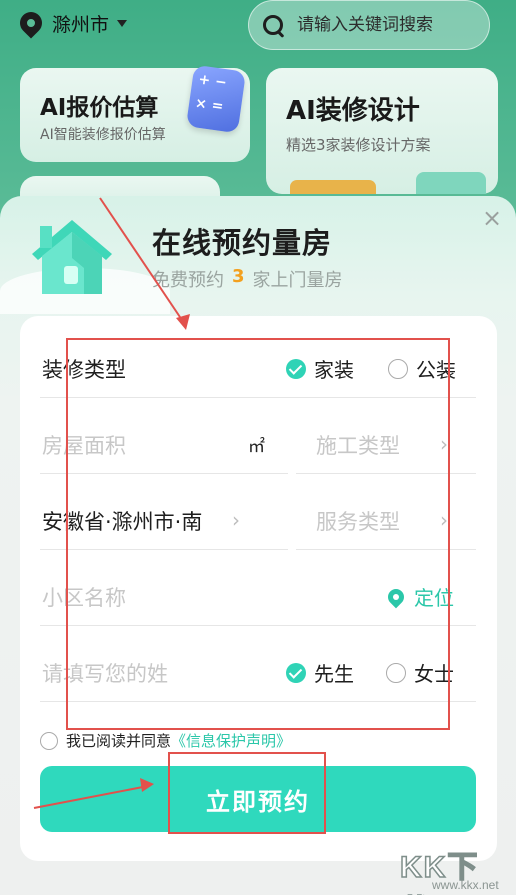 The width and height of the screenshot is (516, 895). I want to click on location-pin-icon, so click(31, 23).